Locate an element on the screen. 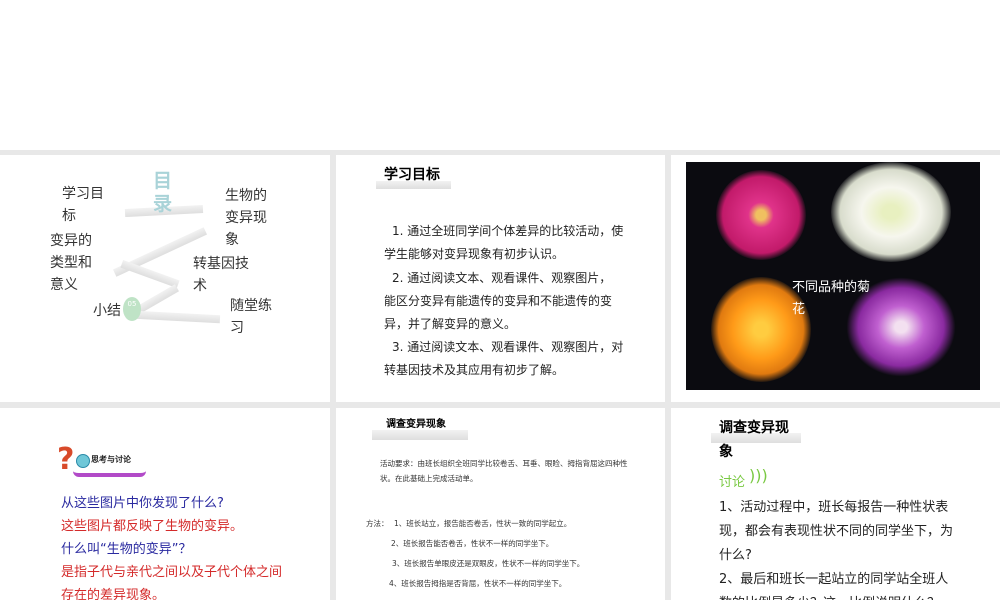  method-step: 4、班长报告拇指是否背屈，性状不一样的同学坐下。 is located at coordinates (478, 583).